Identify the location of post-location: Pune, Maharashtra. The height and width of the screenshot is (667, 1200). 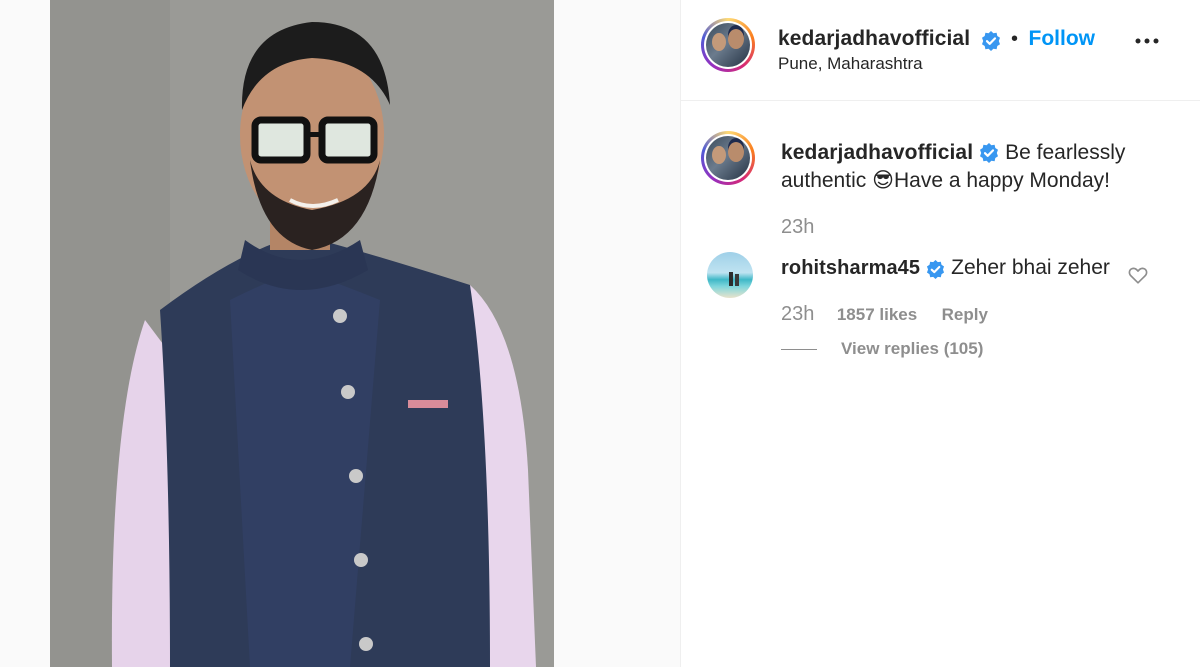
(850, 64).